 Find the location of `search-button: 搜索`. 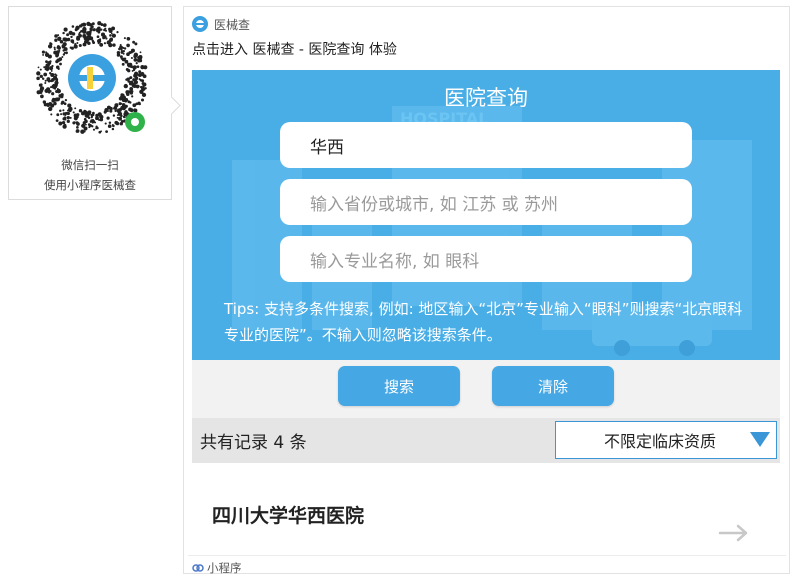

search-button: 搜索 is located at coordinates (399, 386).